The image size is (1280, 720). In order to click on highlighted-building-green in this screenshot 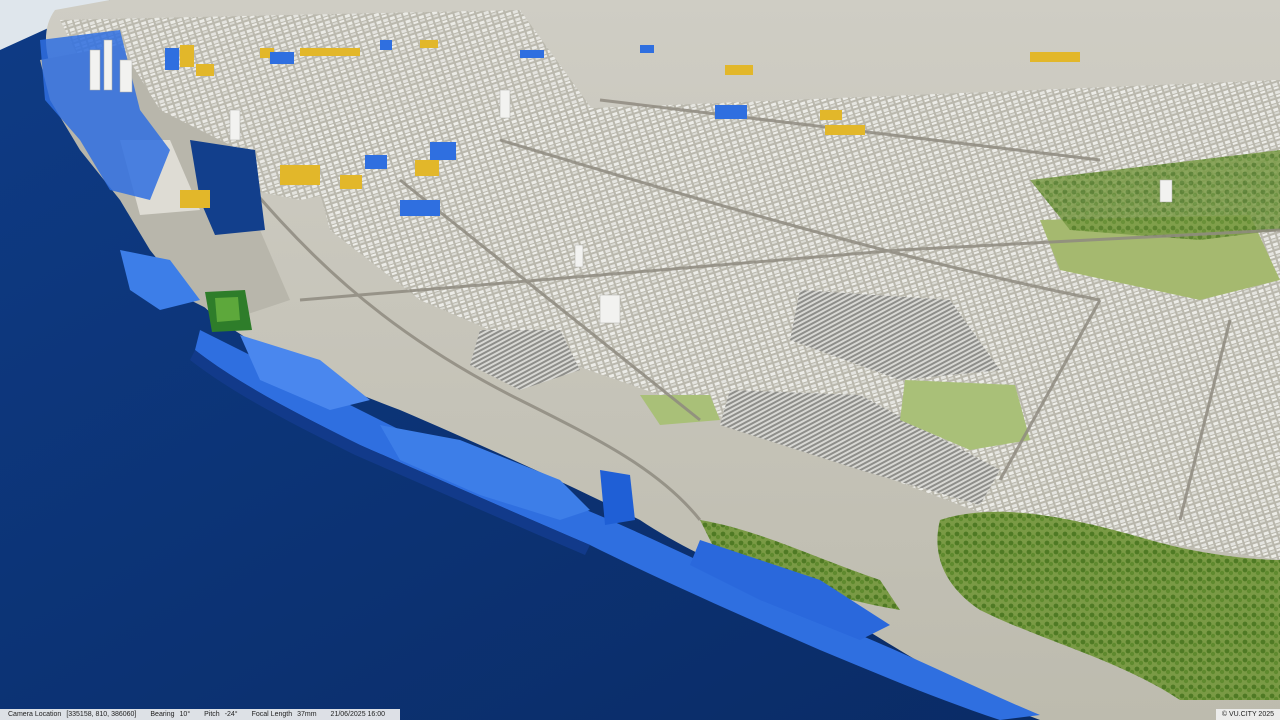, I will do `click(227, 309)`.